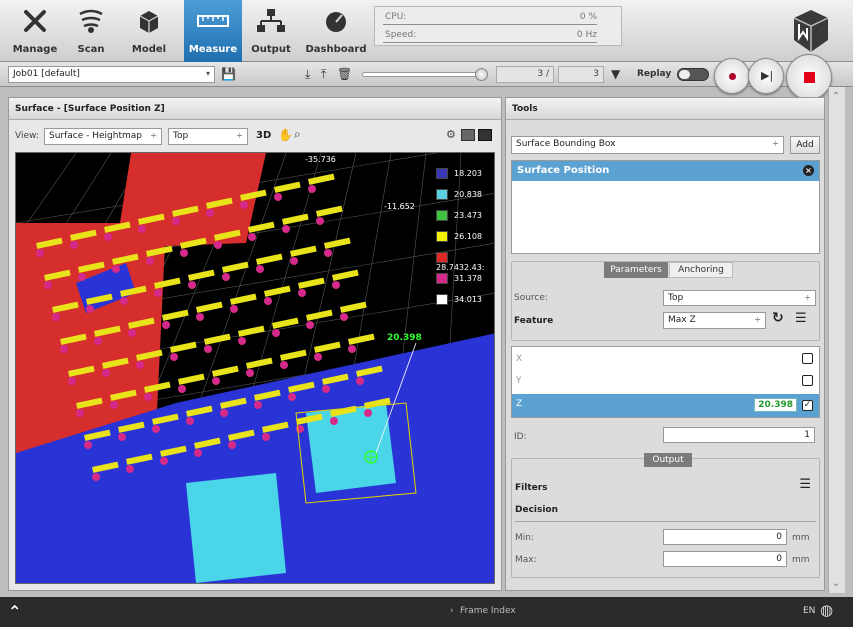  Describe the element at coordinates (14, 611) in the screenshot. I see `expand-up-icon: ⌃` at that location.